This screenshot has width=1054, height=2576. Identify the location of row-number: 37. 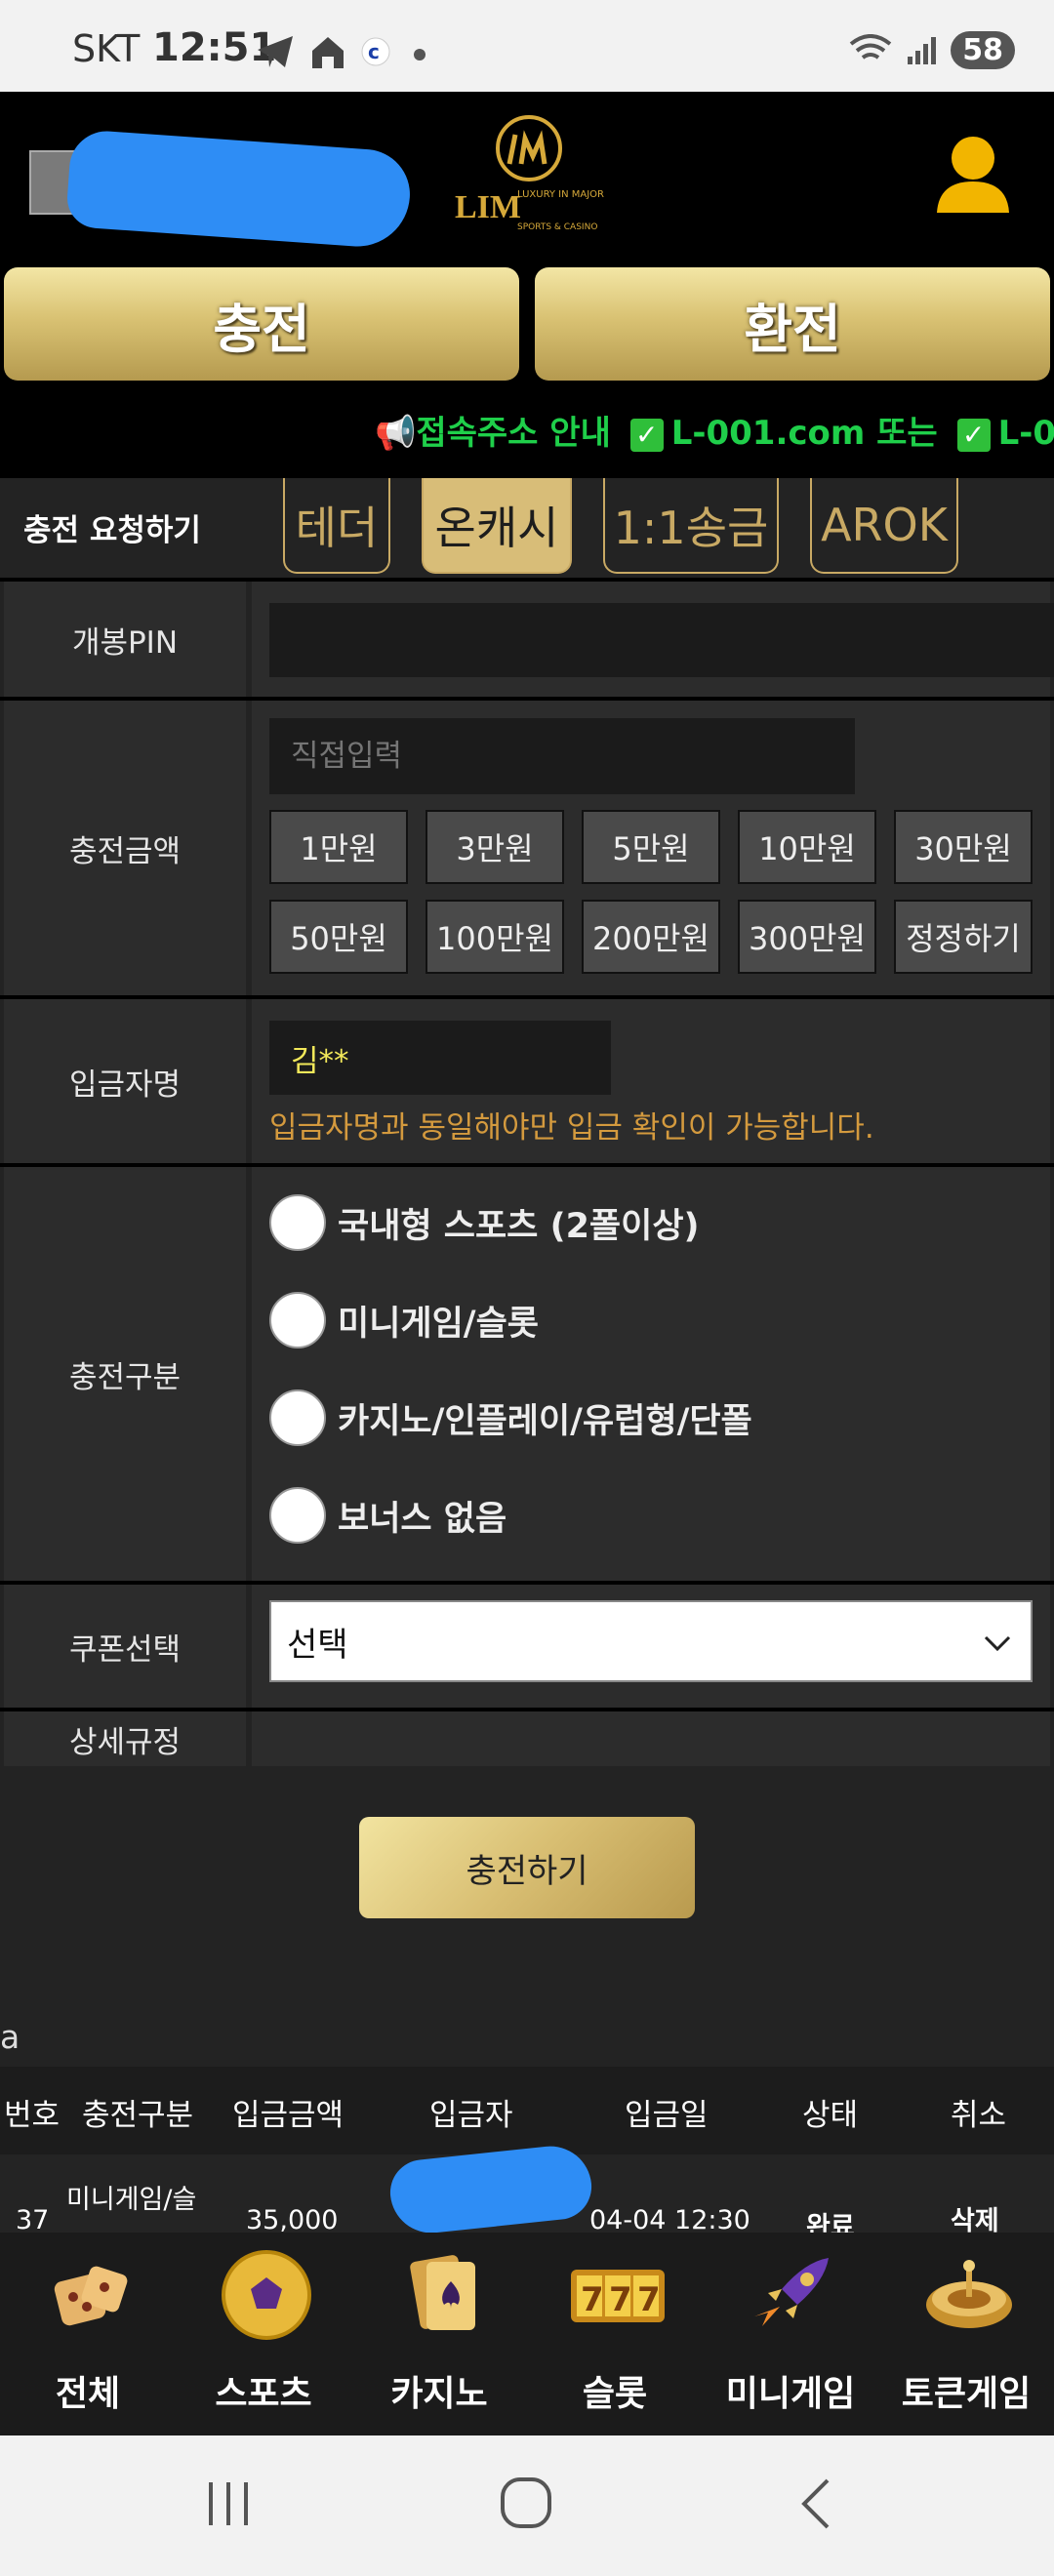
(33, 2220).